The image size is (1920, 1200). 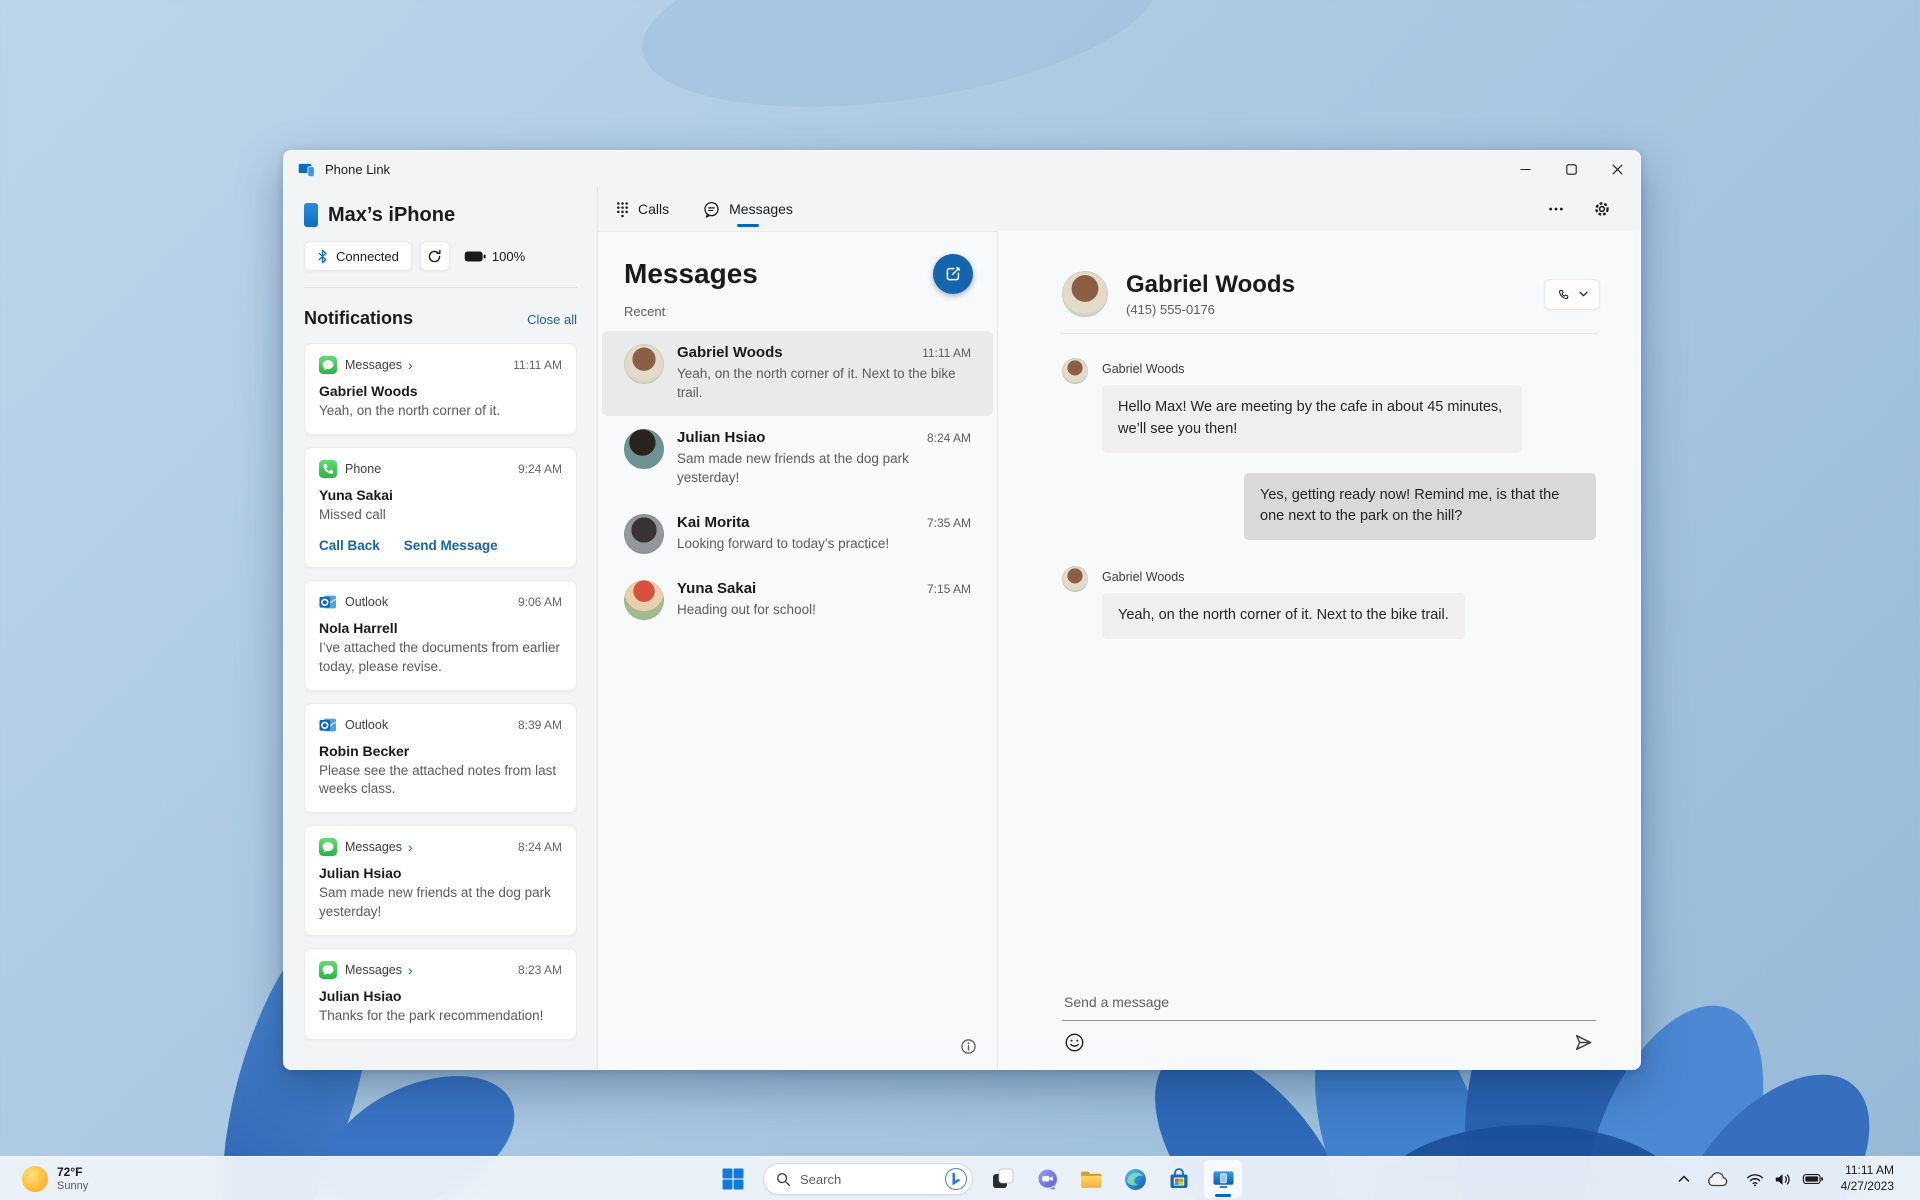 I want to click on file-explorer-button, so click(x=1091, y=1179).